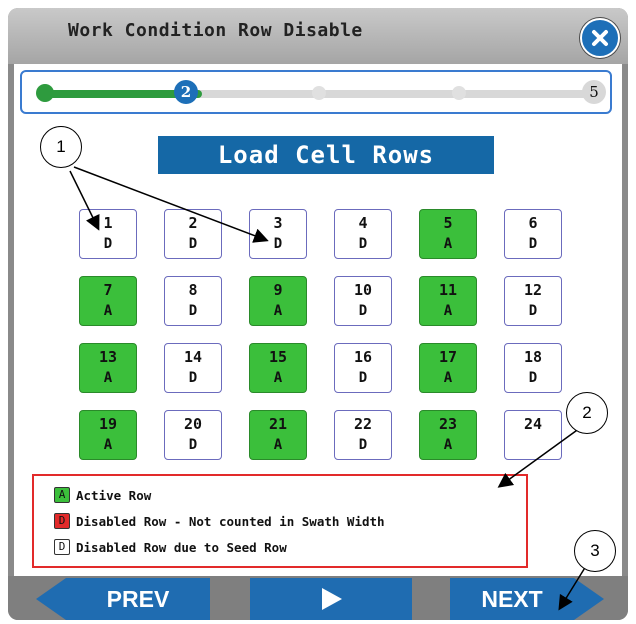 This screenshot has width=636, height=624. What do you see at coordinates (572, 588) in the screenshot?
I see `callout-3-arrow` at bounding box center [572, 588].